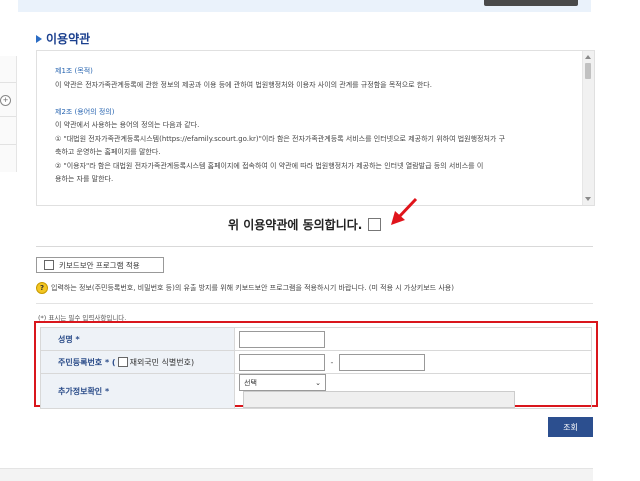  I want to click on left-sidebar, so click(8, 114).